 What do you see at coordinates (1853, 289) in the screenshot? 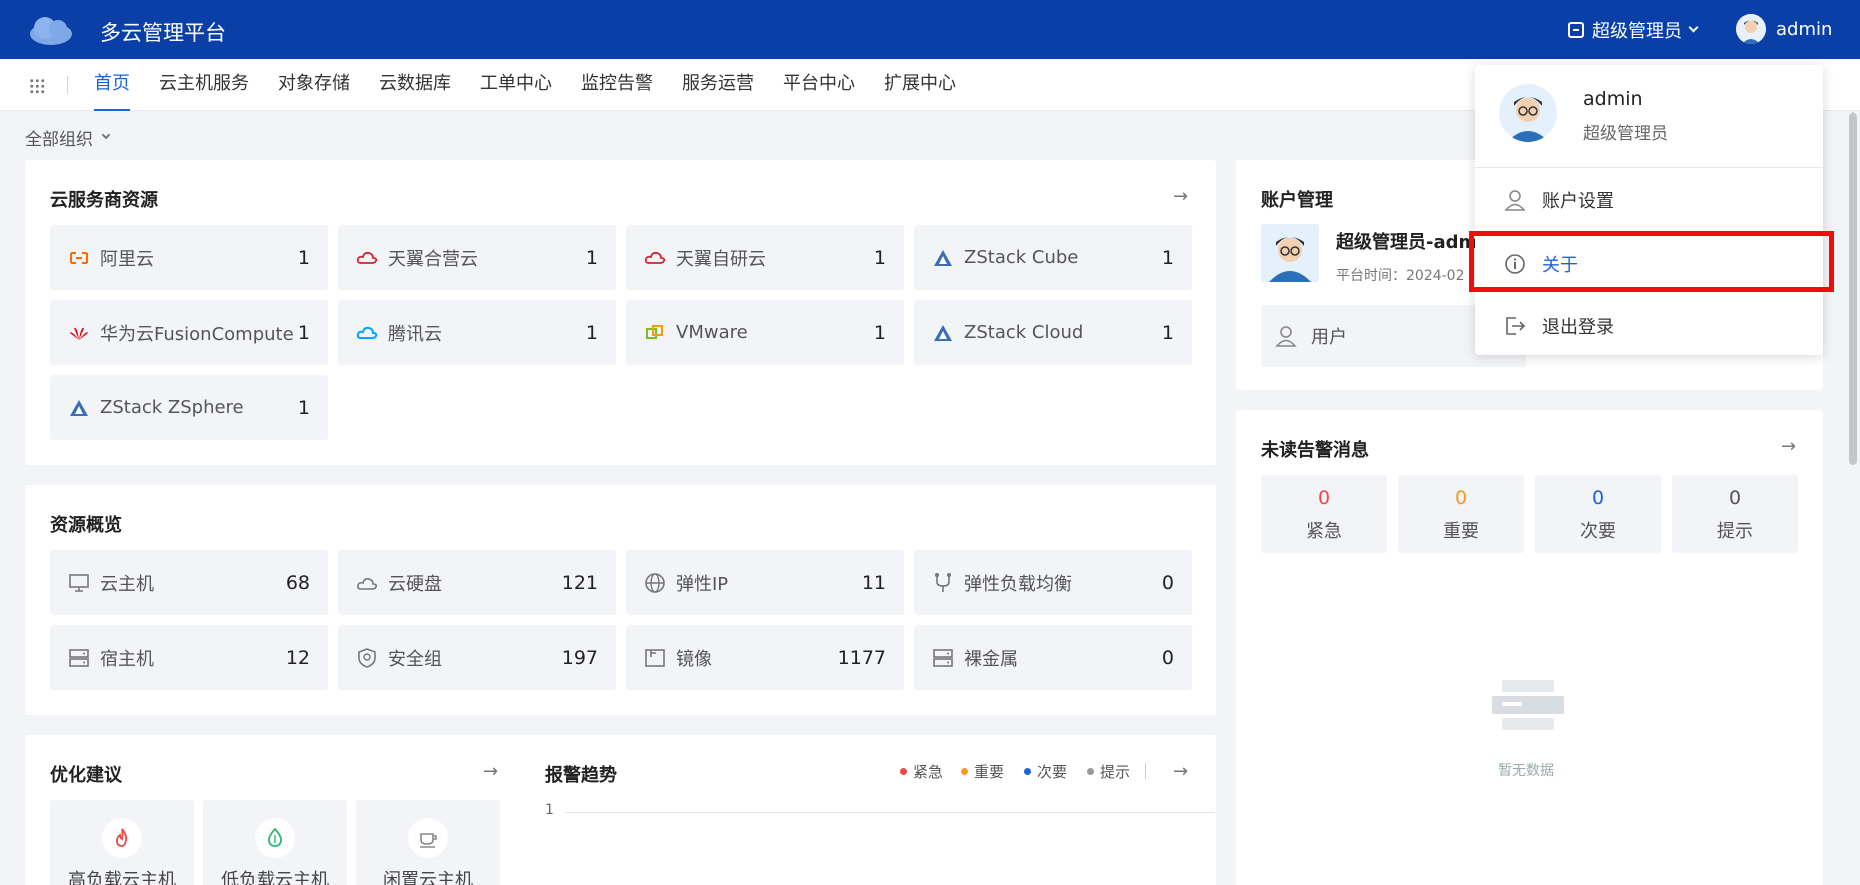
I see `scrollbar-thumb` at bounding box center [1853, 289].